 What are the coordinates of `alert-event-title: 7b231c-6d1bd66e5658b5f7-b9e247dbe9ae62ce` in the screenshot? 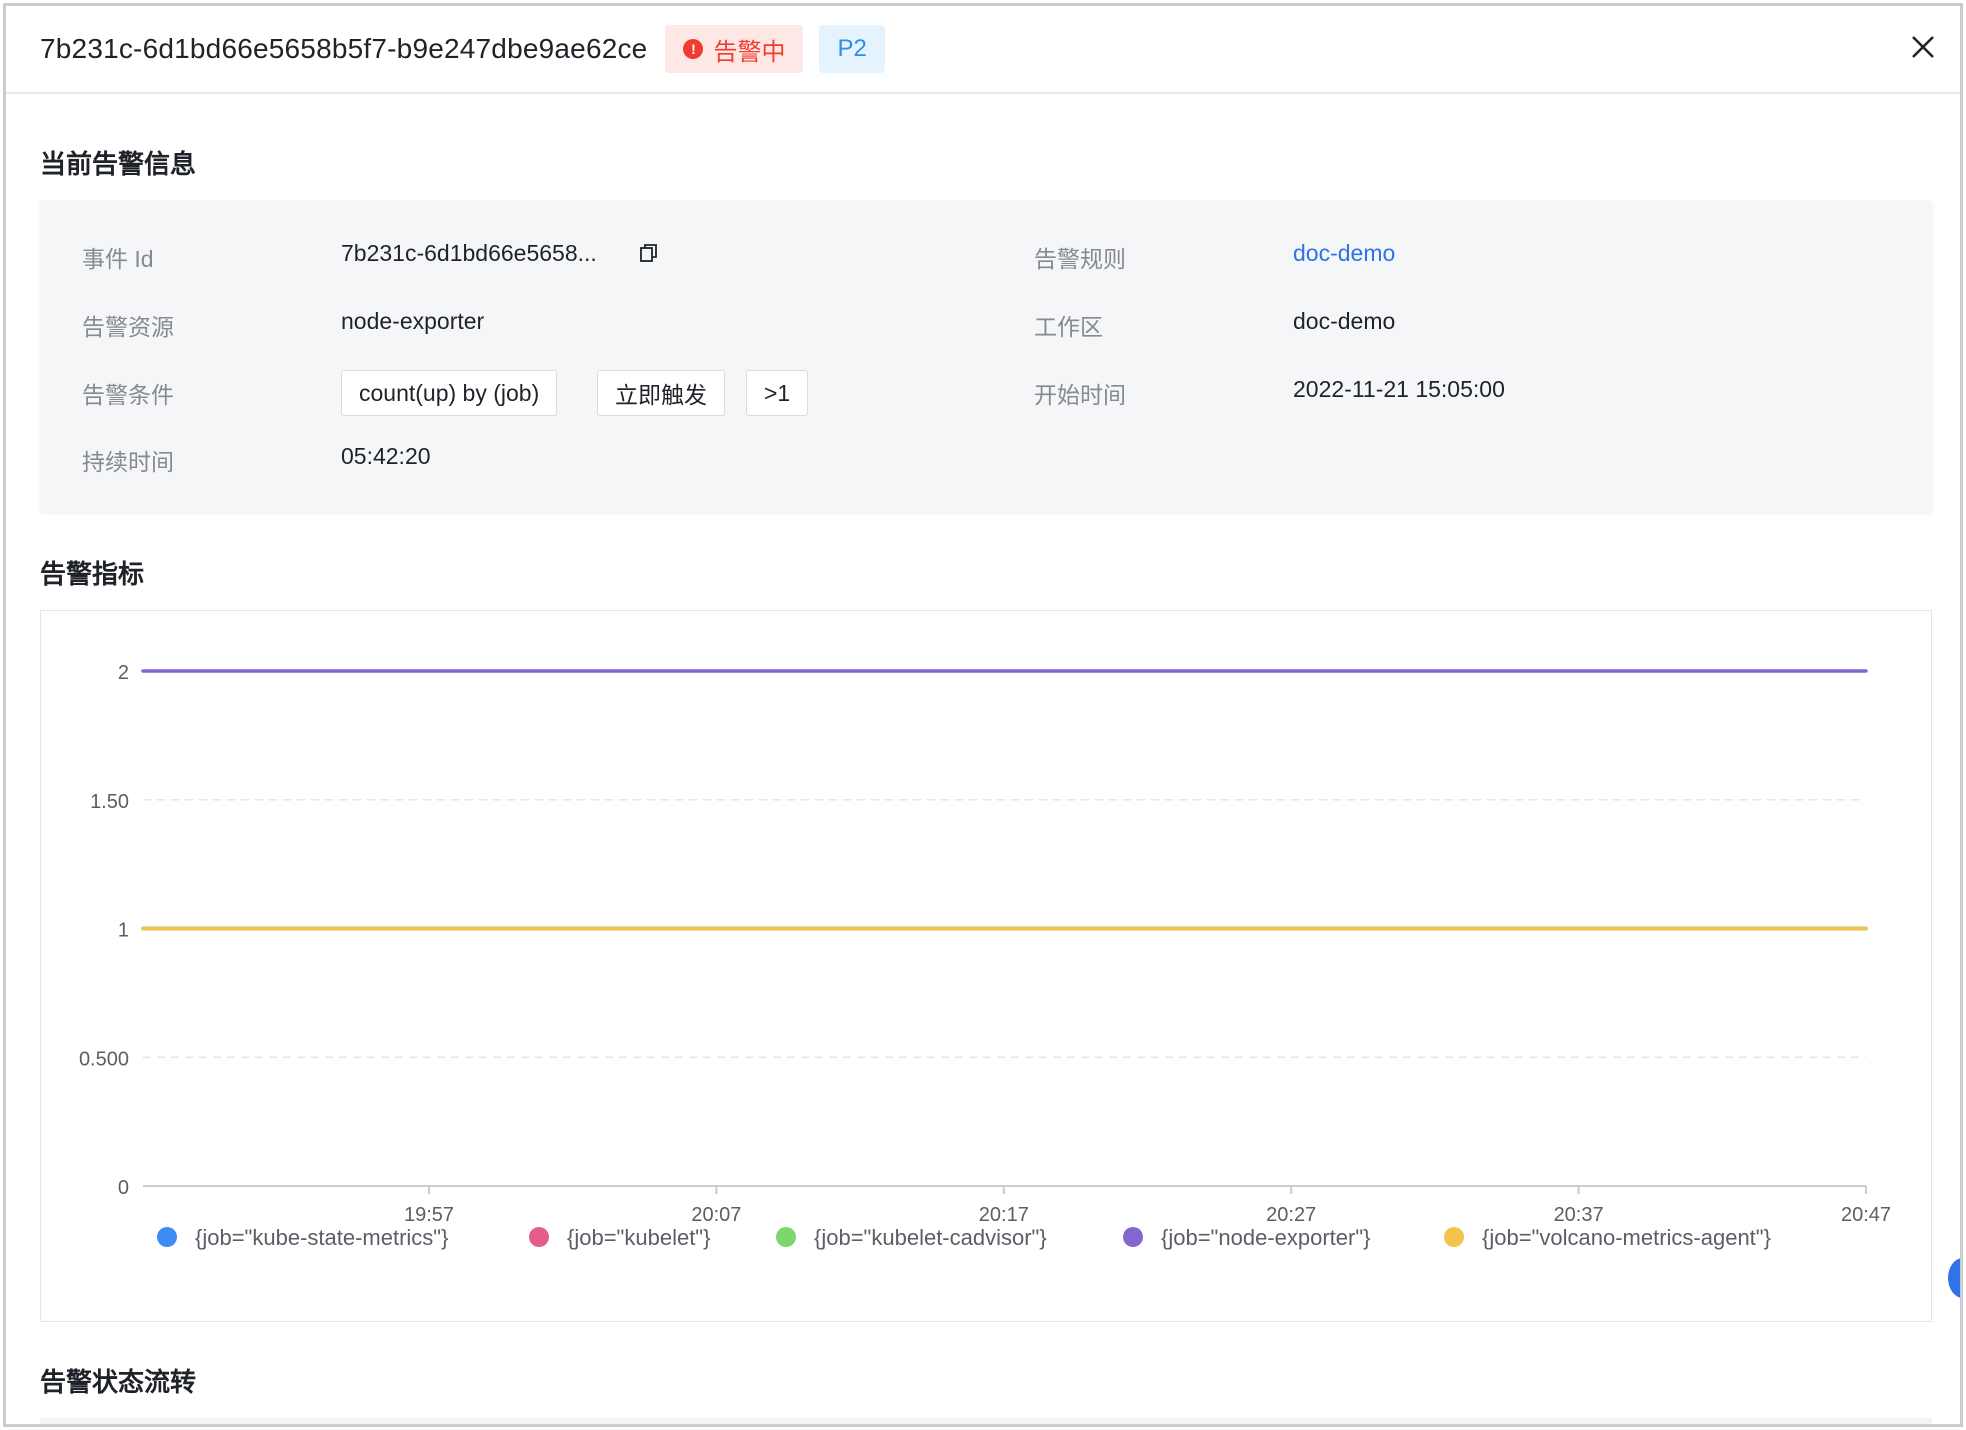 It's located at (344, 48).